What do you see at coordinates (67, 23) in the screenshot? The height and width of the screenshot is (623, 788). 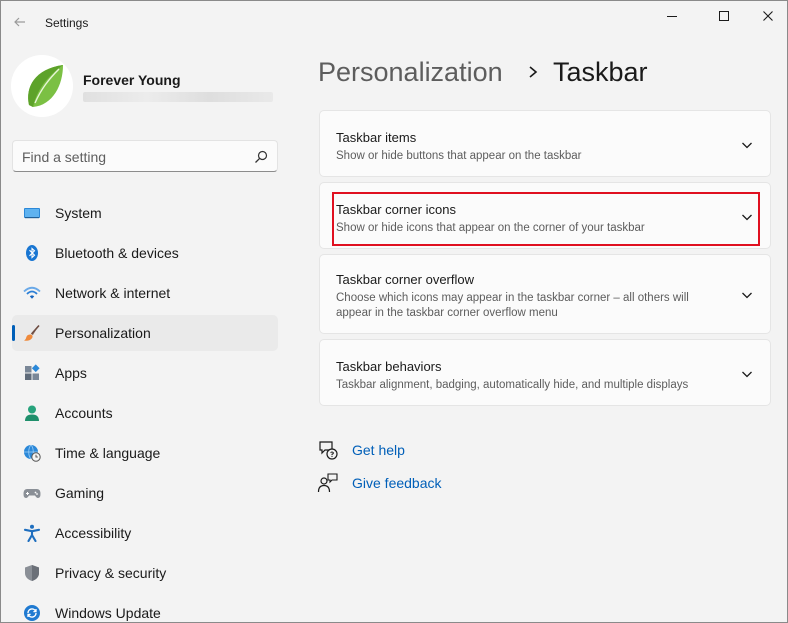 I see `app-title: Settings` at bounding box center [67, 23].